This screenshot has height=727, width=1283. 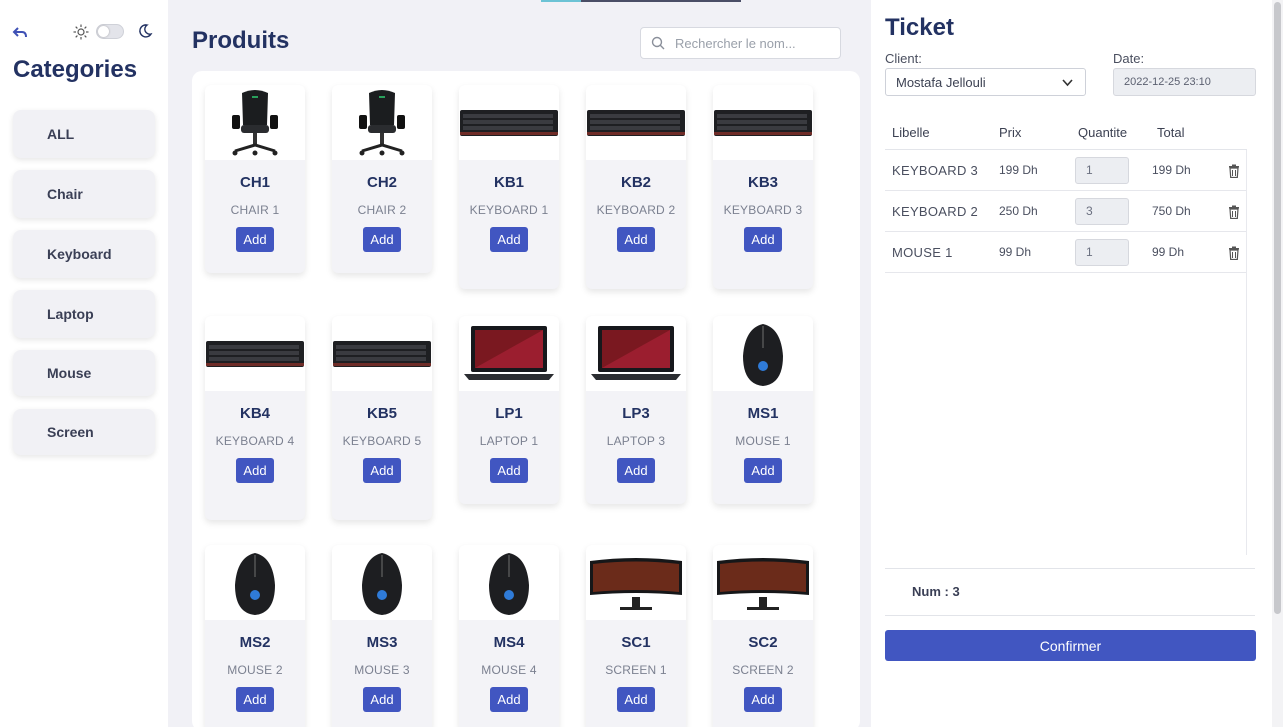 I want to click on product-card-ms2: MS2 MOUSE 2 Add, so click(x=255, y=636).